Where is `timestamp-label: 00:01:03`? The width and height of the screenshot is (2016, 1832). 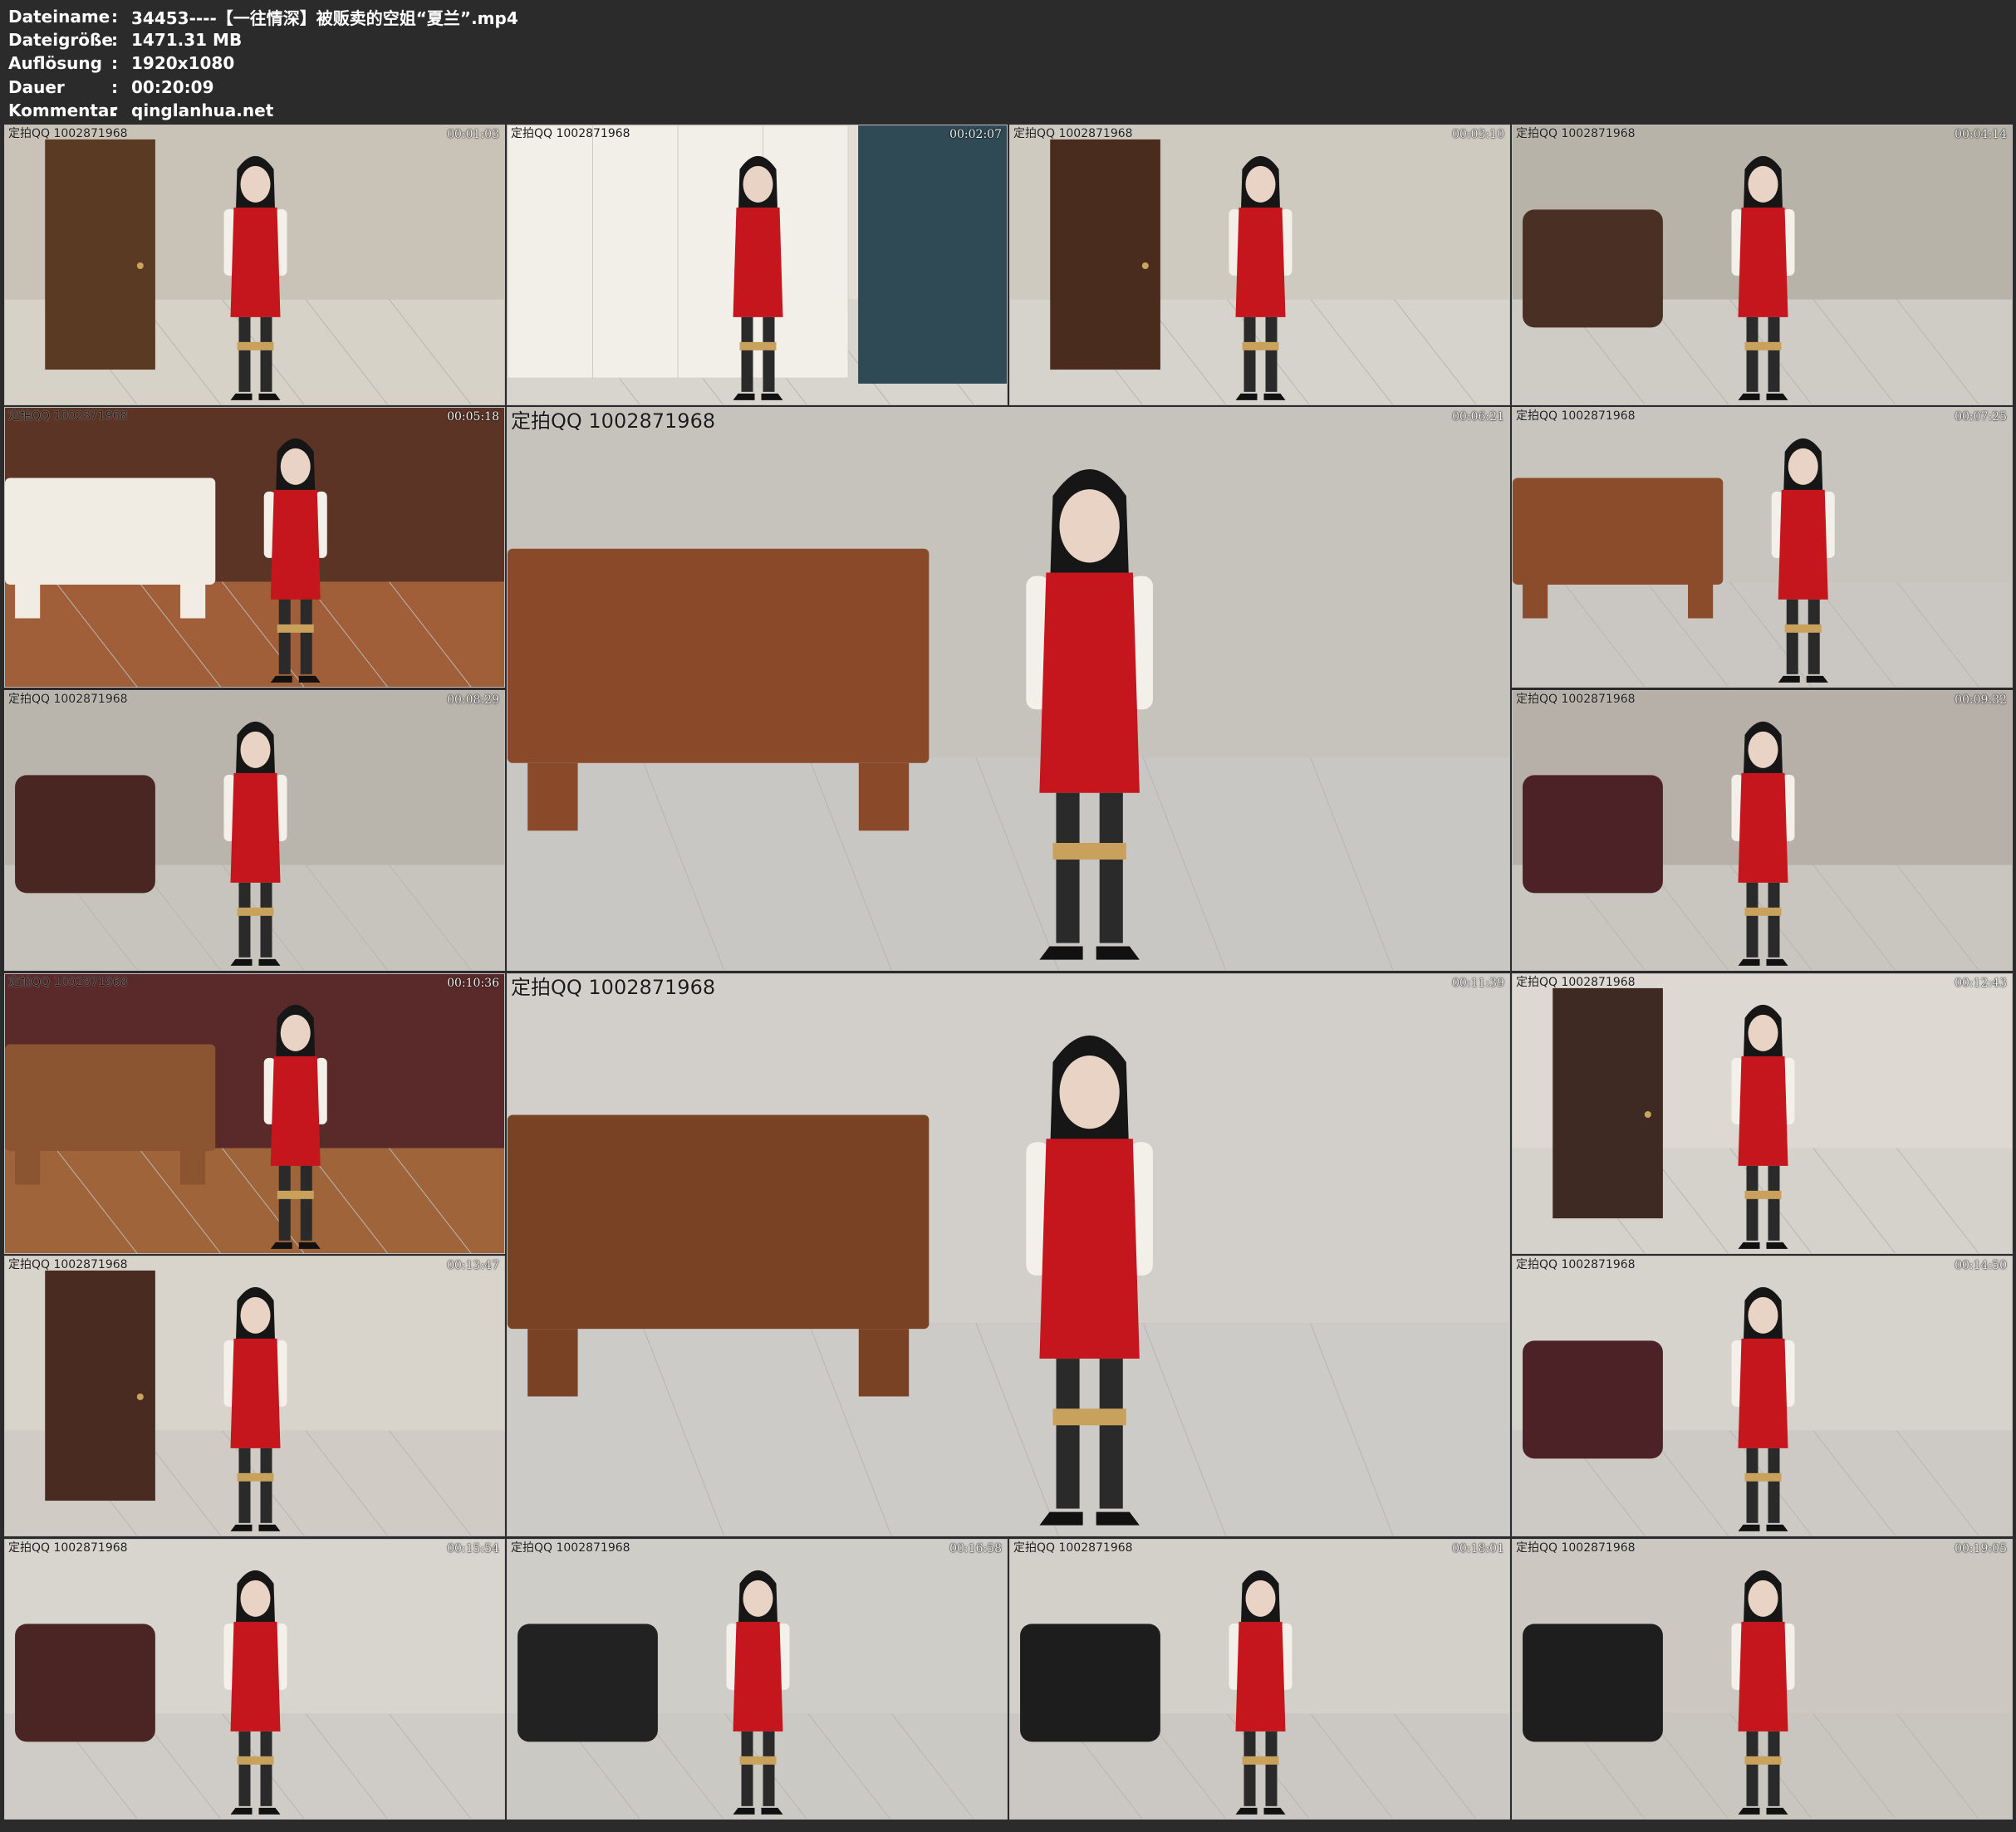 timestamp-label: 00:01:03 is located at coordinates (473, 134).